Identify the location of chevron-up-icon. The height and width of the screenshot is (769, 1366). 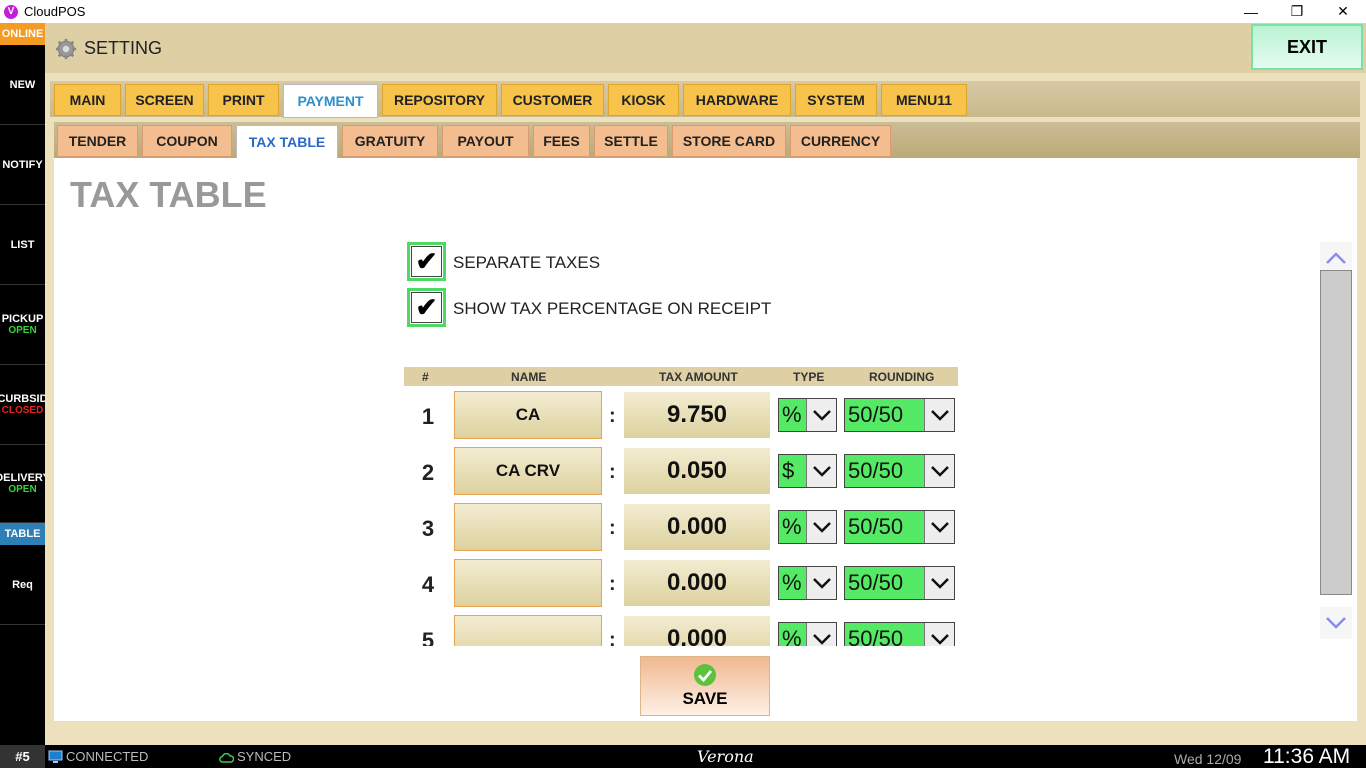
(1336, 258).